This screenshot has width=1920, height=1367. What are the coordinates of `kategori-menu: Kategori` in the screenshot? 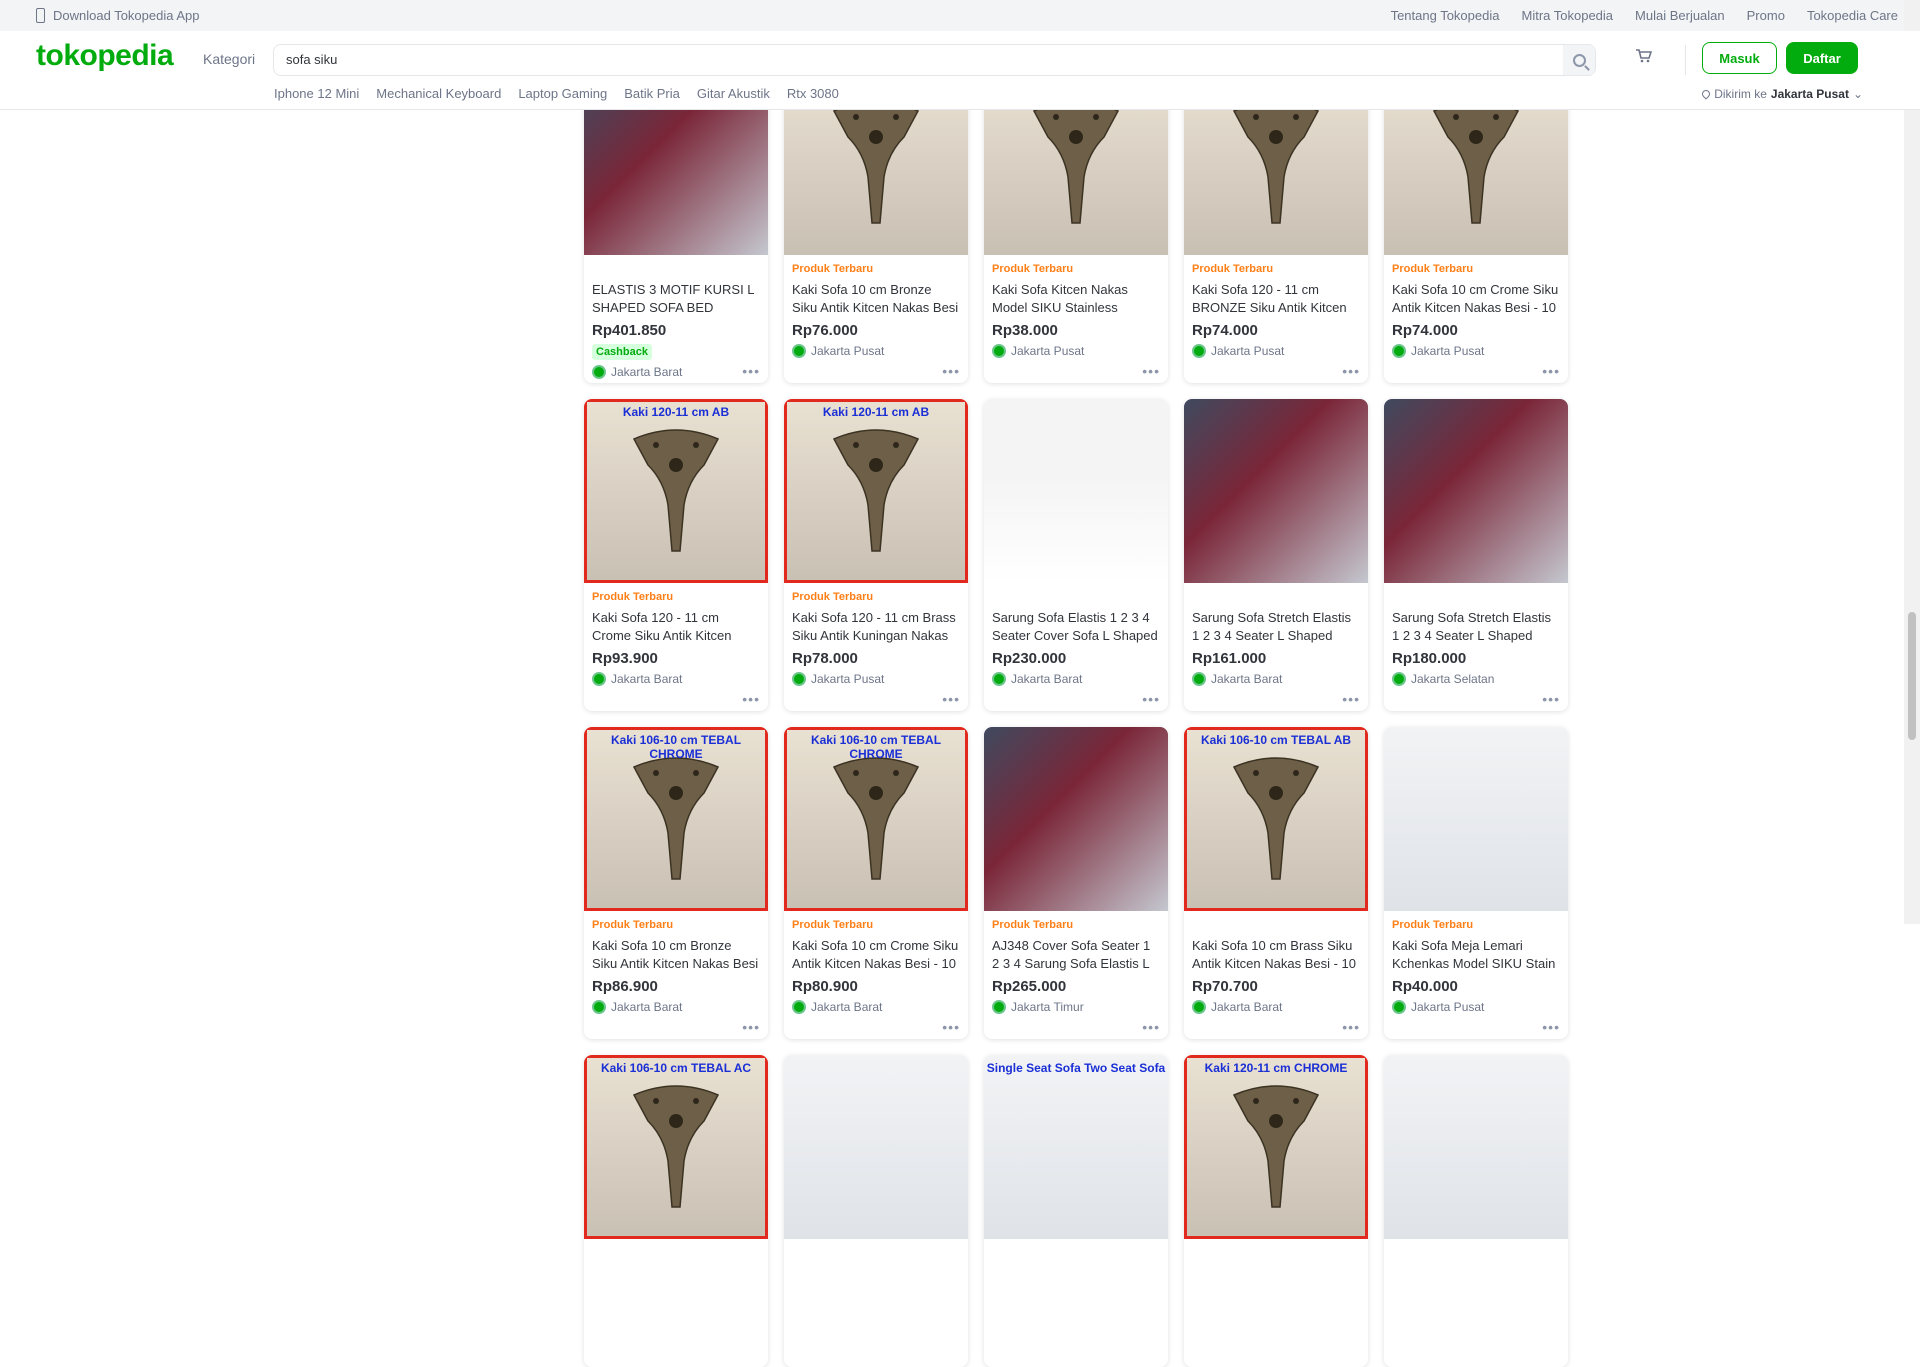 It's located at (229, 59).